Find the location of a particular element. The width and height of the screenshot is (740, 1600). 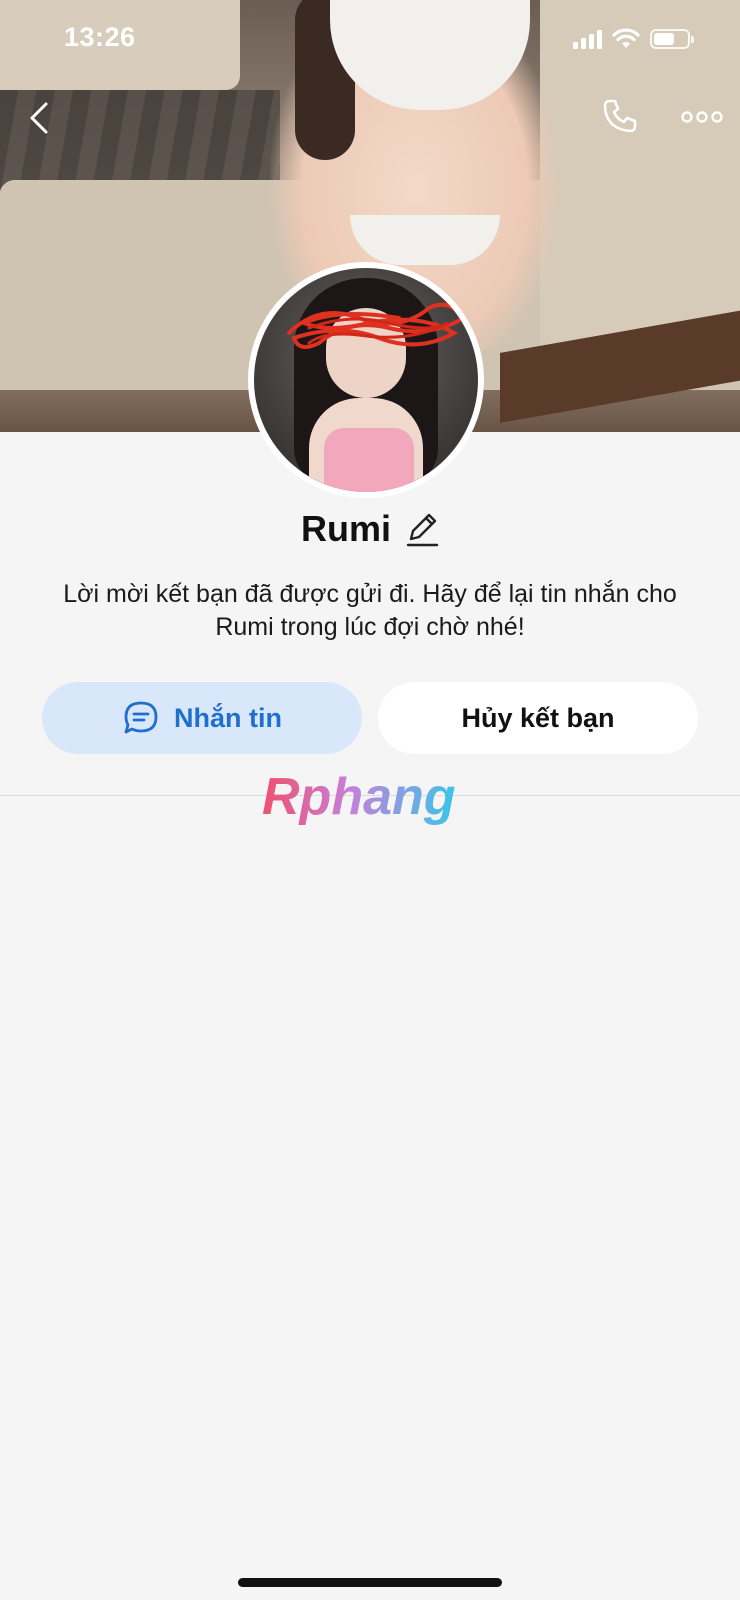

profile-name: Rumi is located at coordinates (346, 528).